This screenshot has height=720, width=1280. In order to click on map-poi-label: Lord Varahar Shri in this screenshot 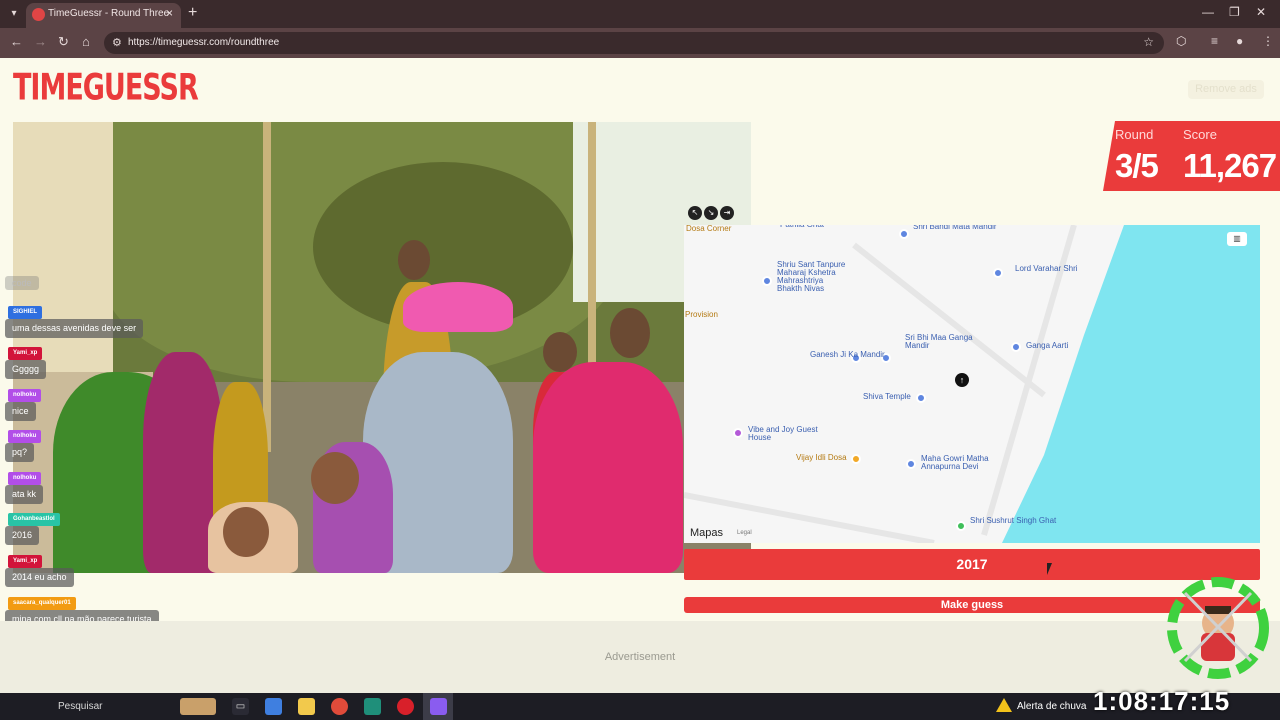, I will do `click(1046, 269)`.